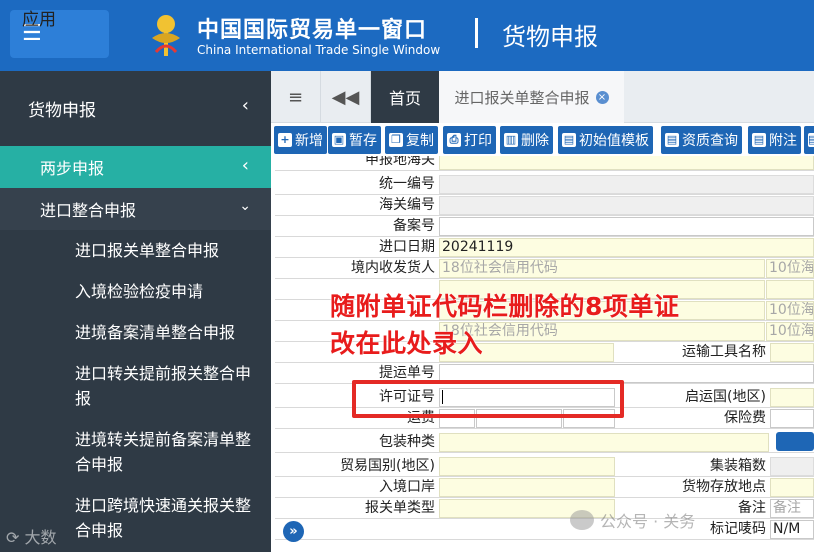 Image resolution: width=814 pixels, height=552 pixels. Describe the element at coordinates (387, 466) in the screenshot. I see `trade-country-label: 贸易国别(地区)` at that location.